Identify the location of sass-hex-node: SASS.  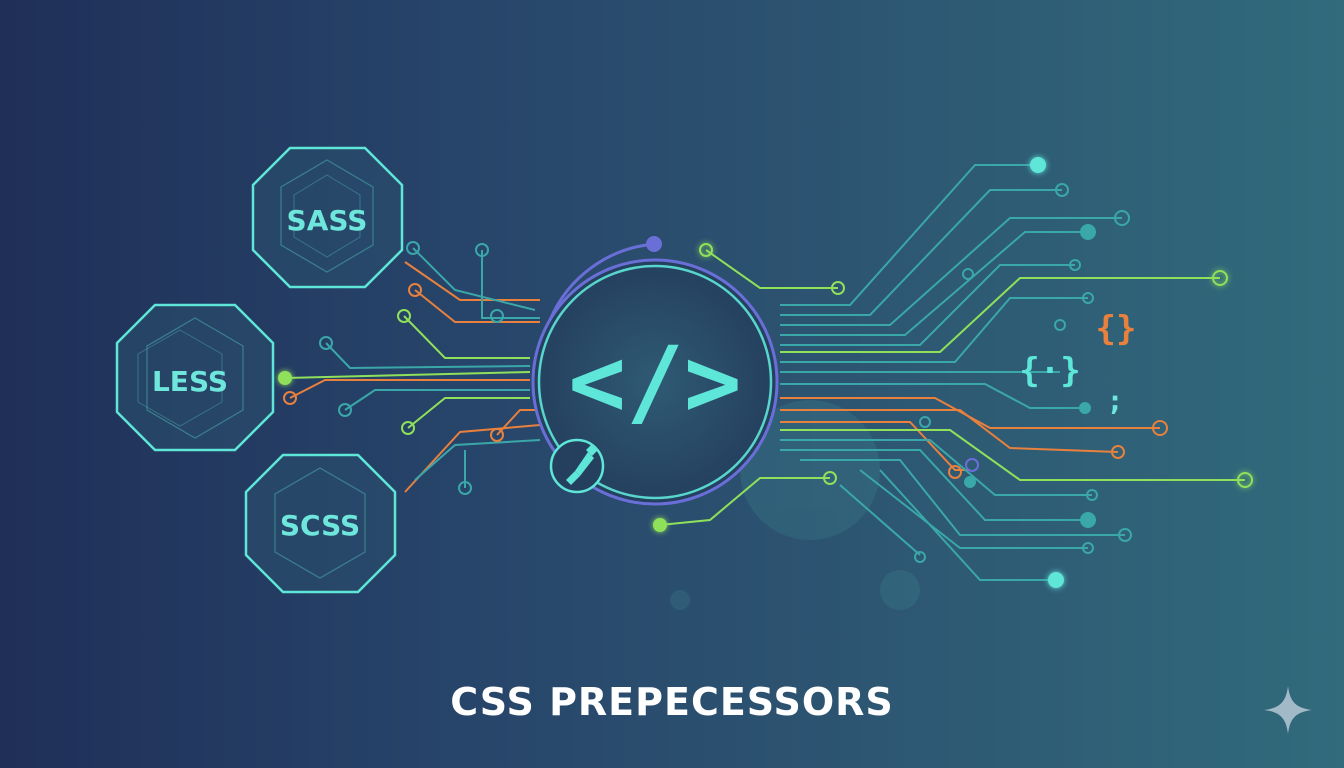
(327, 217).